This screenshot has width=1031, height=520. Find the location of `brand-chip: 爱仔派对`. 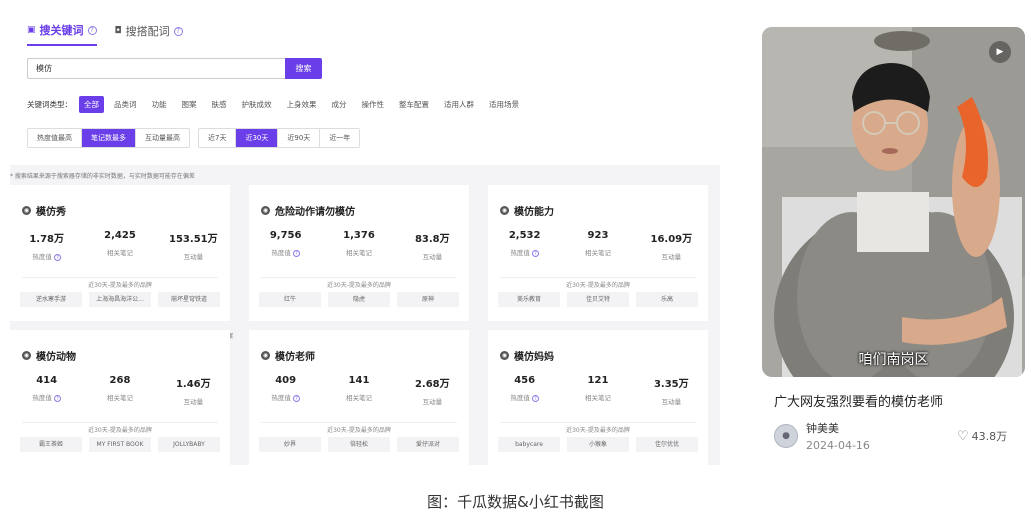

brand-chip: 爱仔派对 is located at coordinates (428, 444).